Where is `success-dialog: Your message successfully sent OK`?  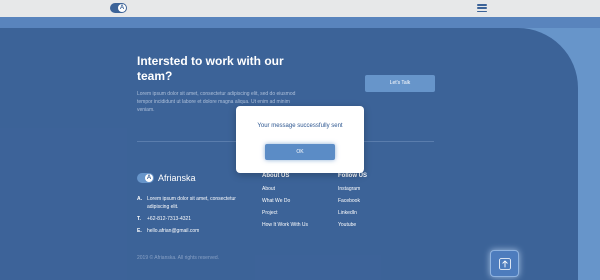
success-dialog: Your message successfully sent OK is located at coordinates (300, 139).